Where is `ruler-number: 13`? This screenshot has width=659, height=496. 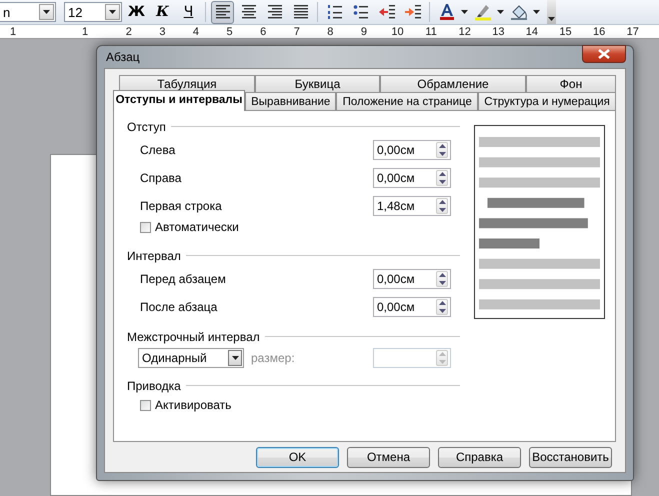 ruler-number: 13 is located at coordinates (498, 32).